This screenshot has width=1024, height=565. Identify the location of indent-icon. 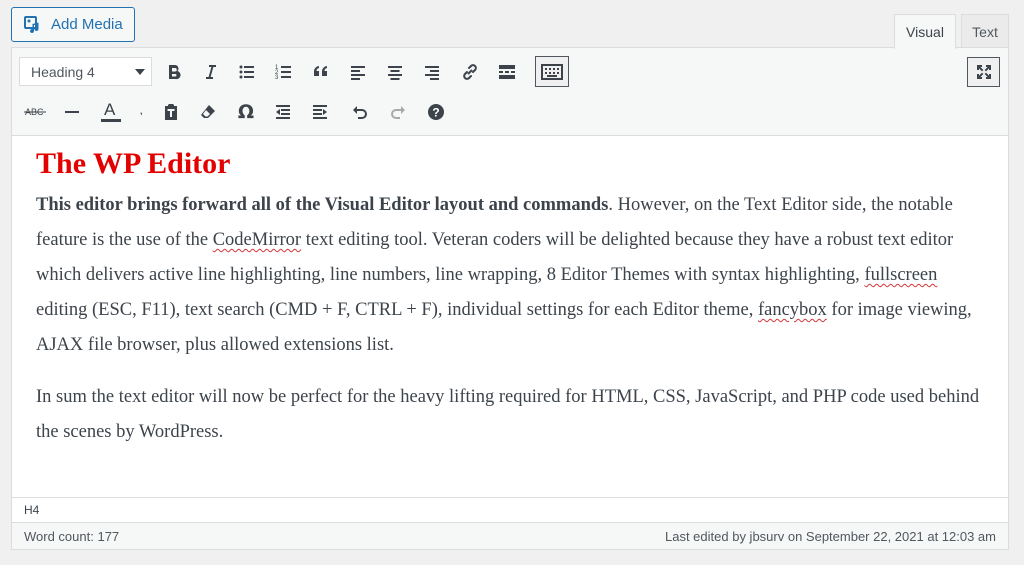
(320, 112).